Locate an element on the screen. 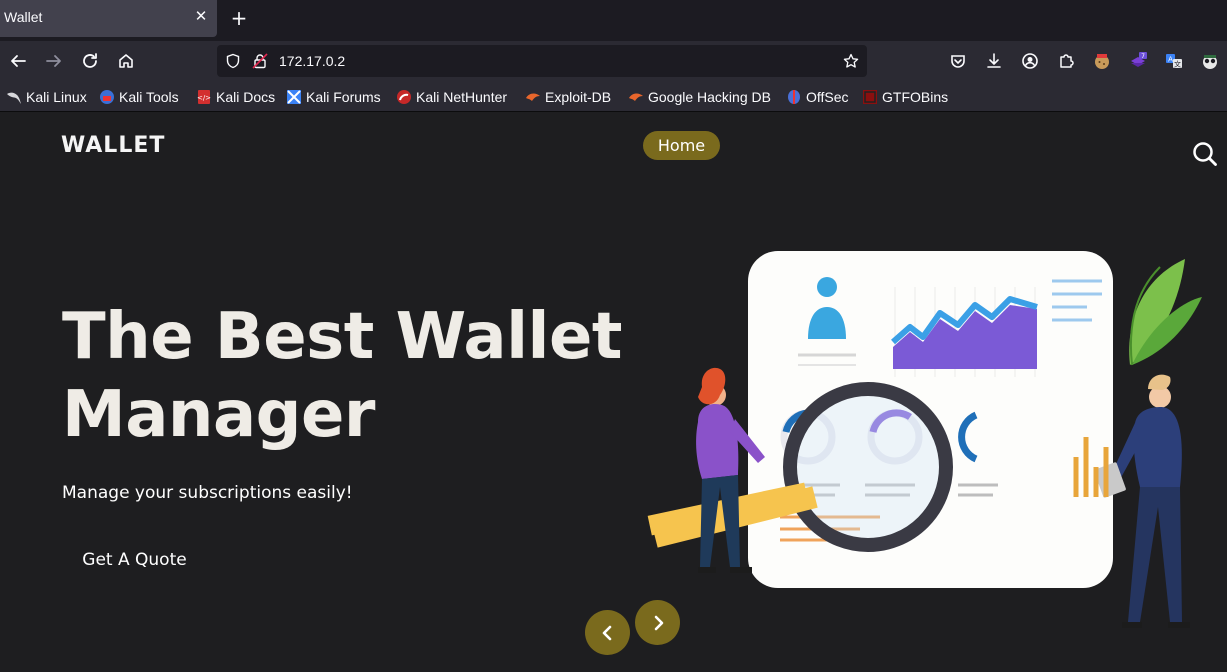 The width and height of the screenshot is (1227, 672). chevron-right-icon is located at coordinates (658, 622).